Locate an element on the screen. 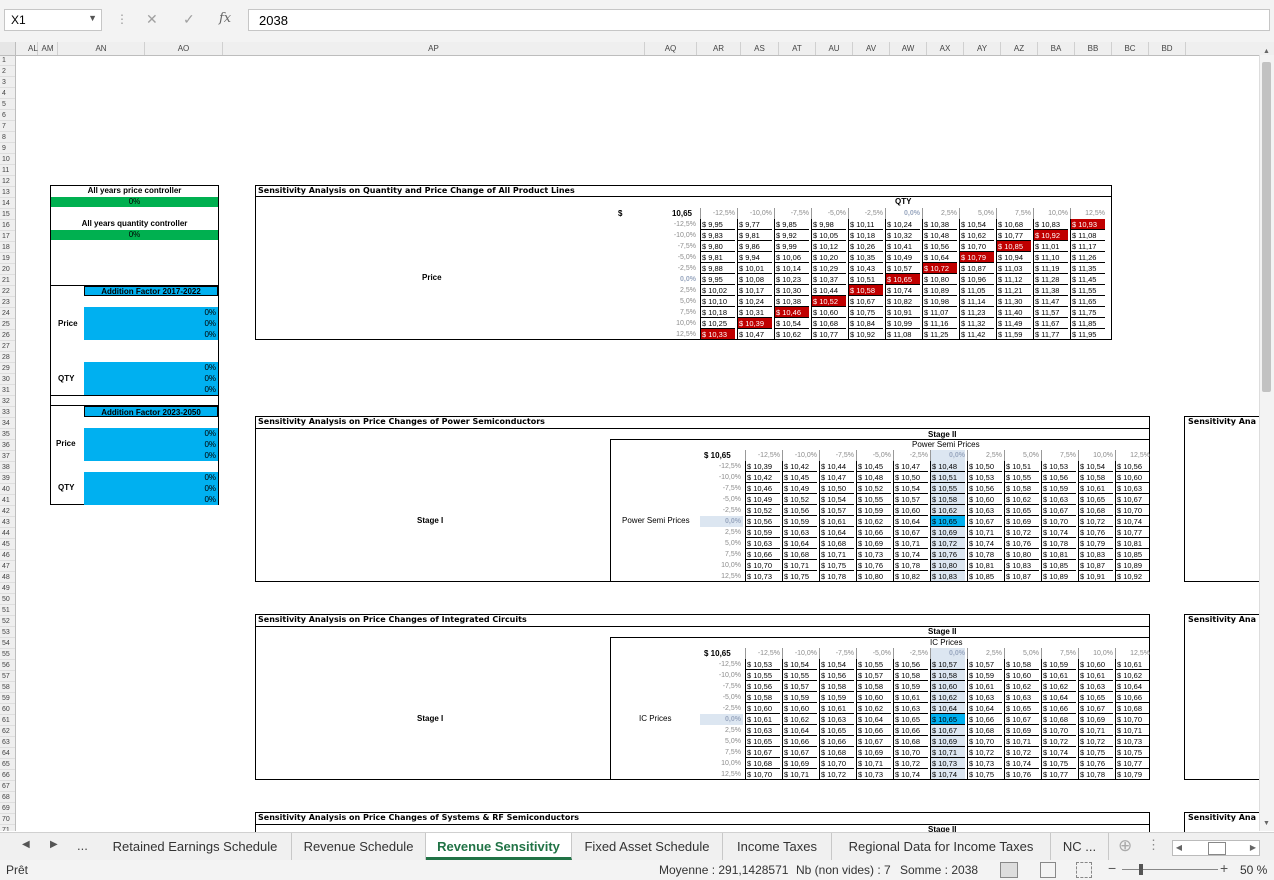 The image size is (1274, 880). table-cell: $ 10,49 is located at coordinates (902, 257).